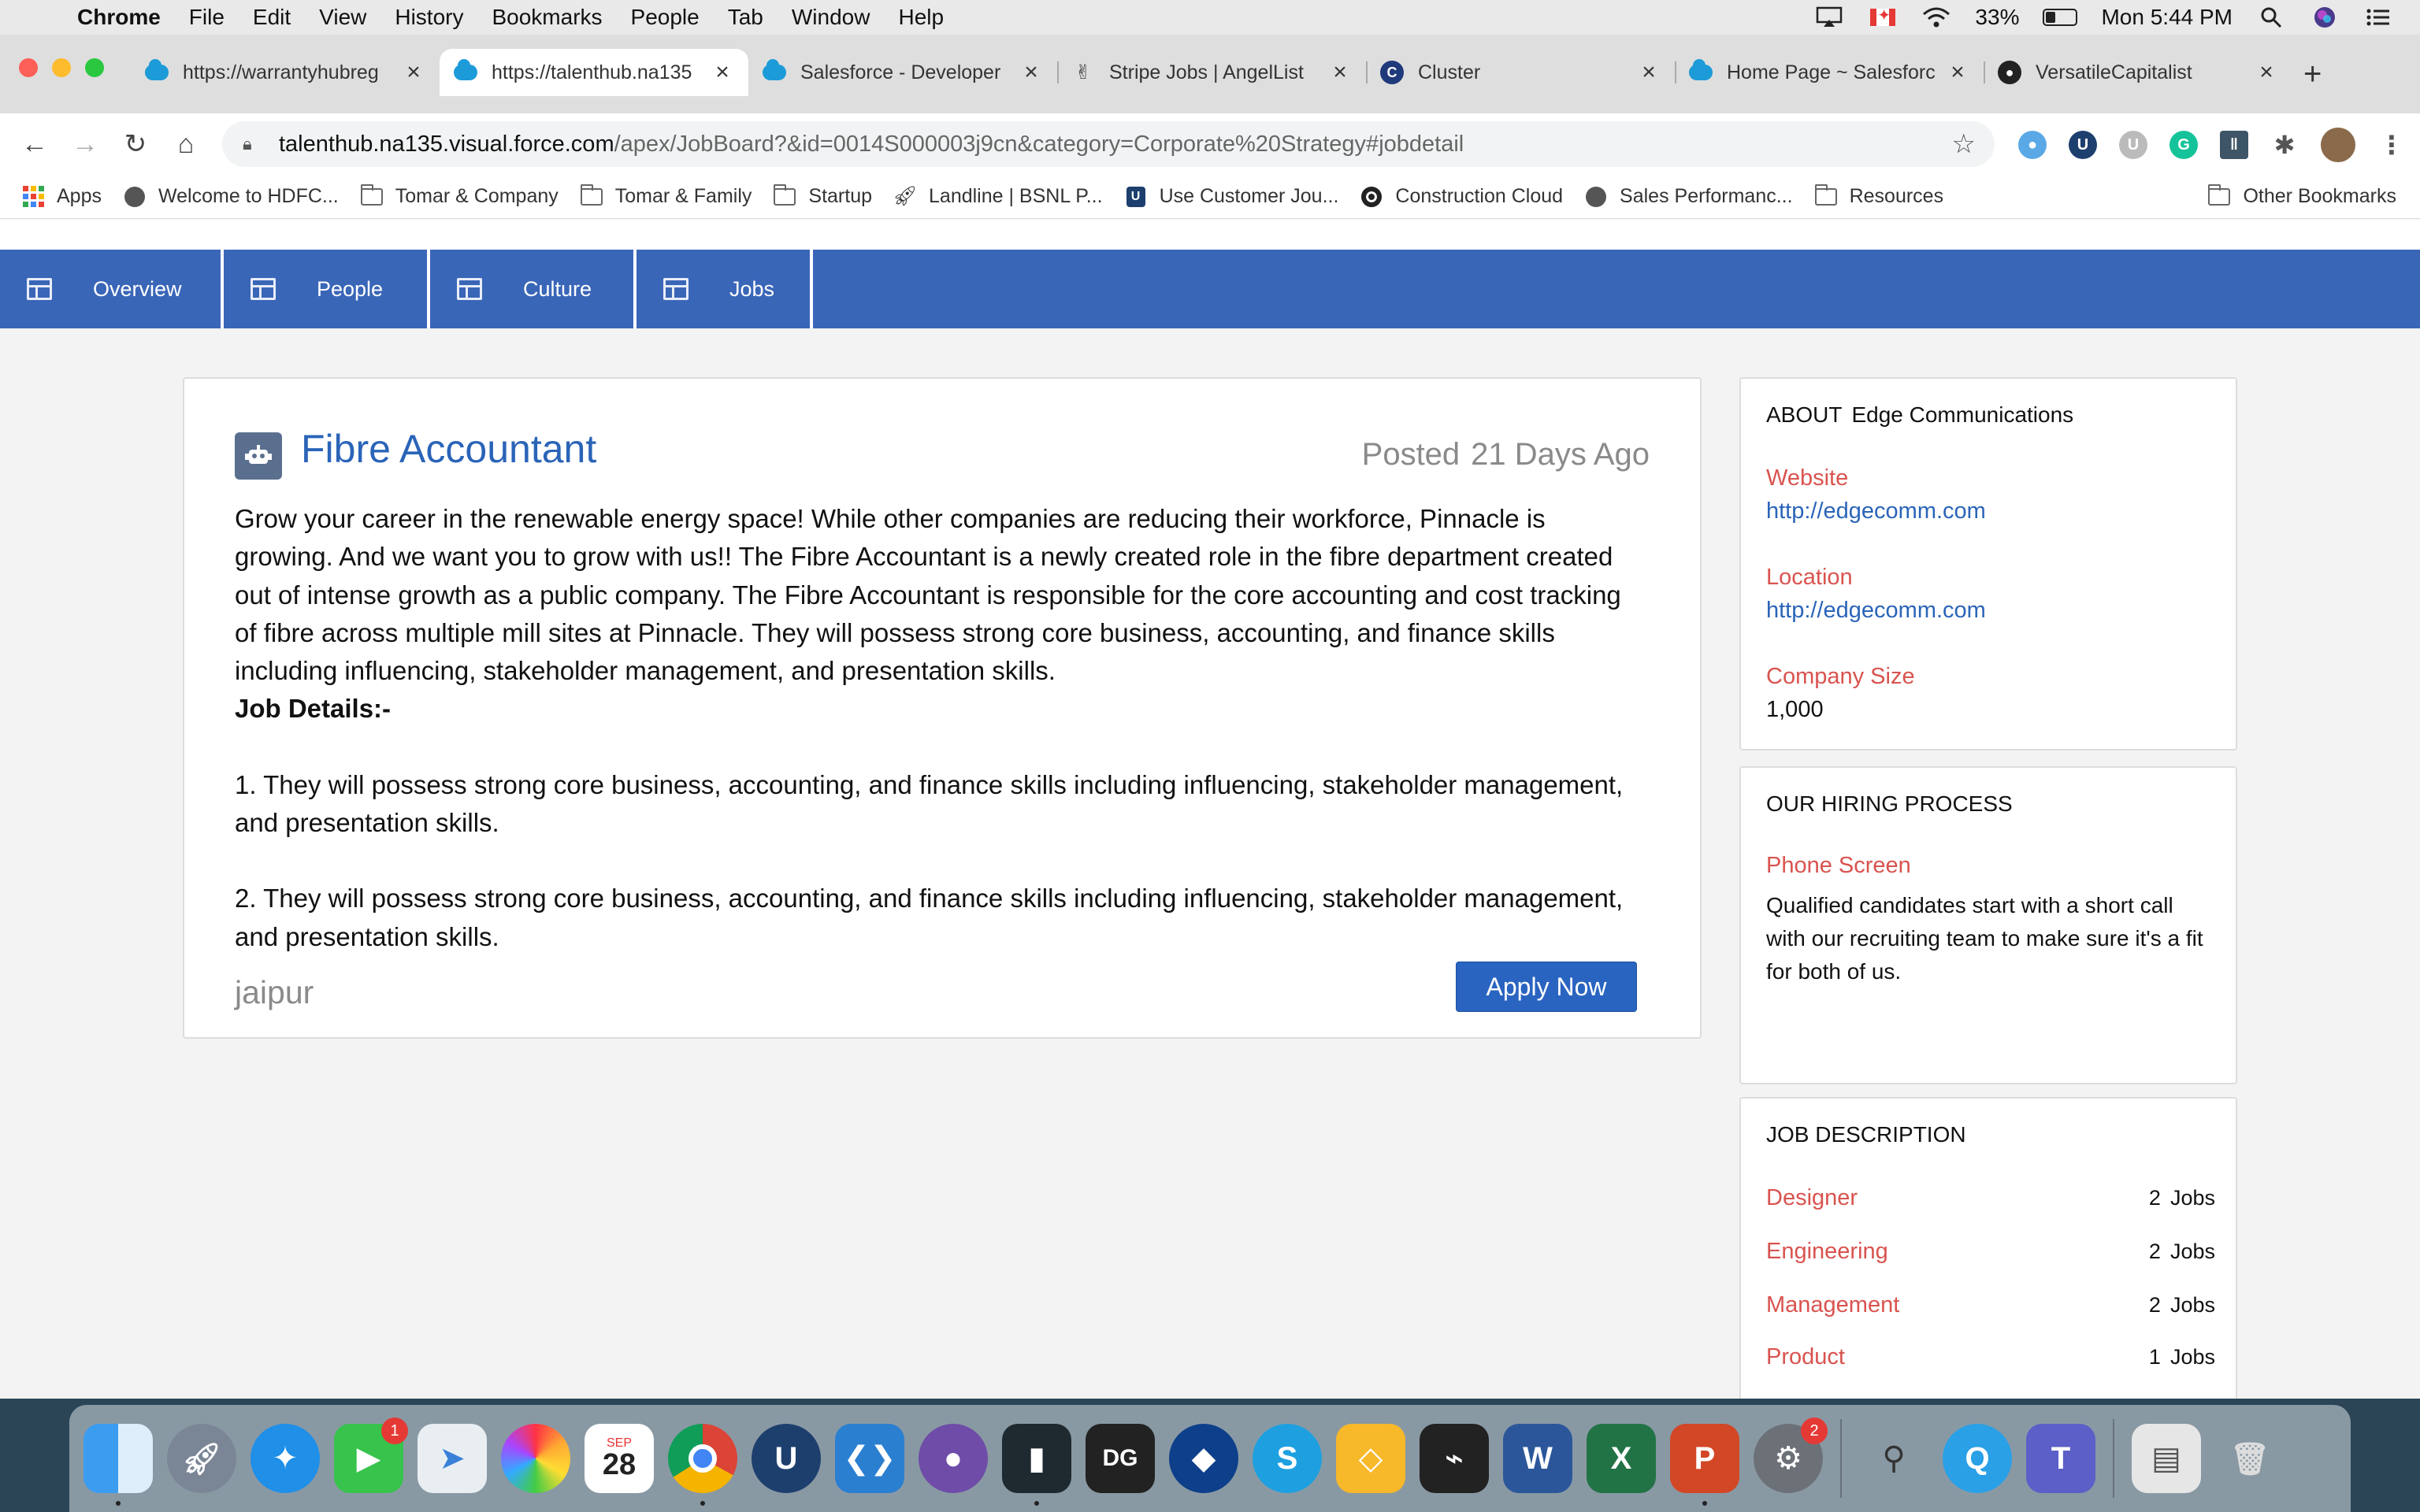 The height and width of the screenshot is (1512, 2420). What do you see at coordinates (285, 1458) in the screenshot?
I see `safari-compass-icon: ✦` at bounding box center [285, 1458].